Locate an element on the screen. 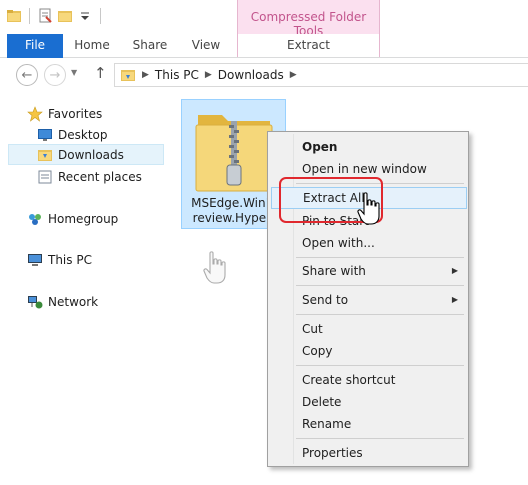 This screenshot has width=528, height=485. ribbon-tabs: File Home Share View Extract is located at coordinates (264, 46).